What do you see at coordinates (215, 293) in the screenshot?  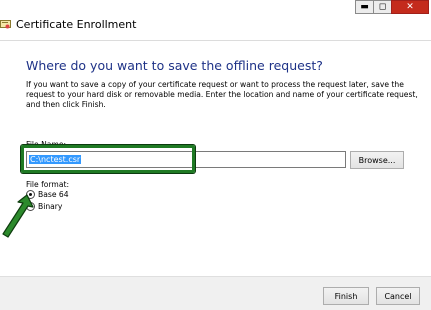 I see `wizard-footer: Finish Cancel` at bounding box center [215, 293].